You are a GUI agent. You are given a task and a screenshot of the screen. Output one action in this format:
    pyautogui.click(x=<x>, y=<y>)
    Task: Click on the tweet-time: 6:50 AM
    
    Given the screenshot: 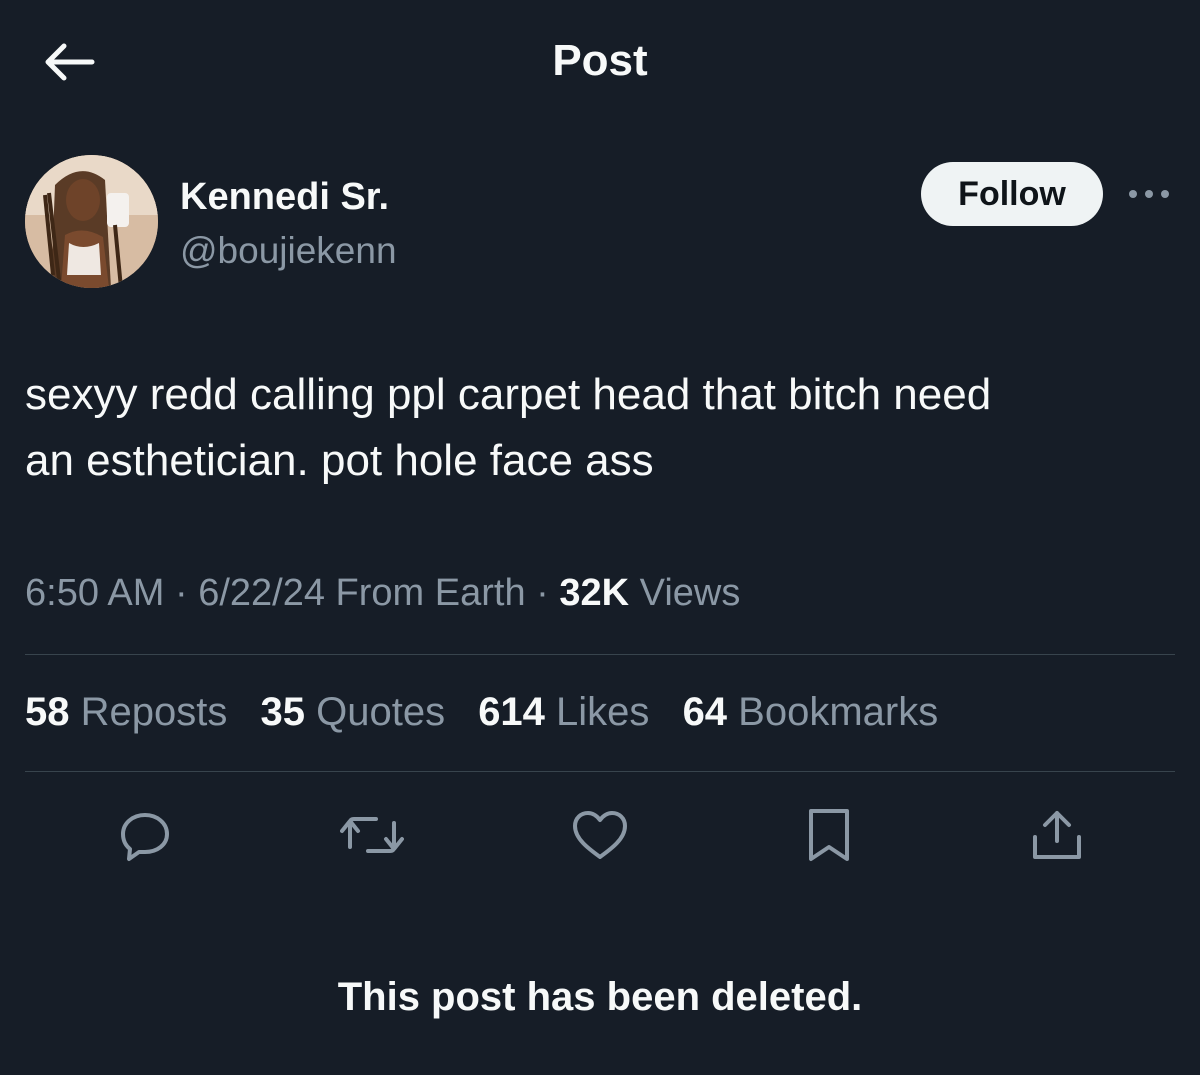 What is the action you would take?
    pyautogui.click(x=94, y=593)
    